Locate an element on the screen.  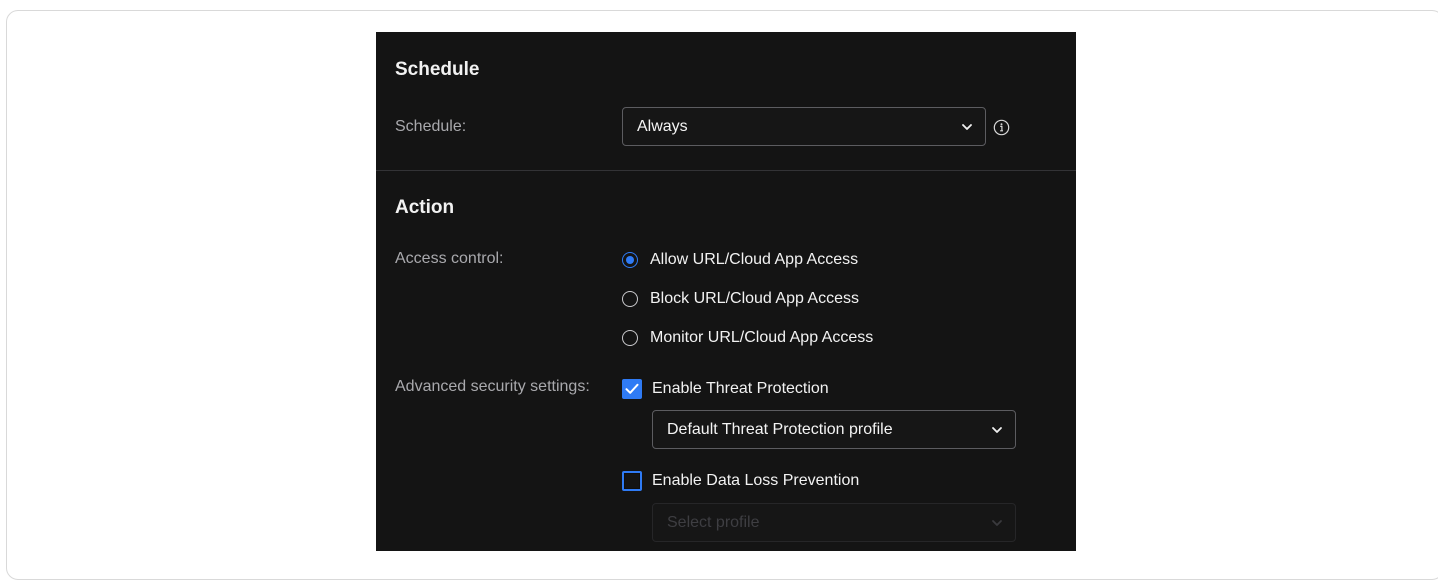
radio-block-access-label: Block URL/Cloud App Access is located at coordinates (754, 298).